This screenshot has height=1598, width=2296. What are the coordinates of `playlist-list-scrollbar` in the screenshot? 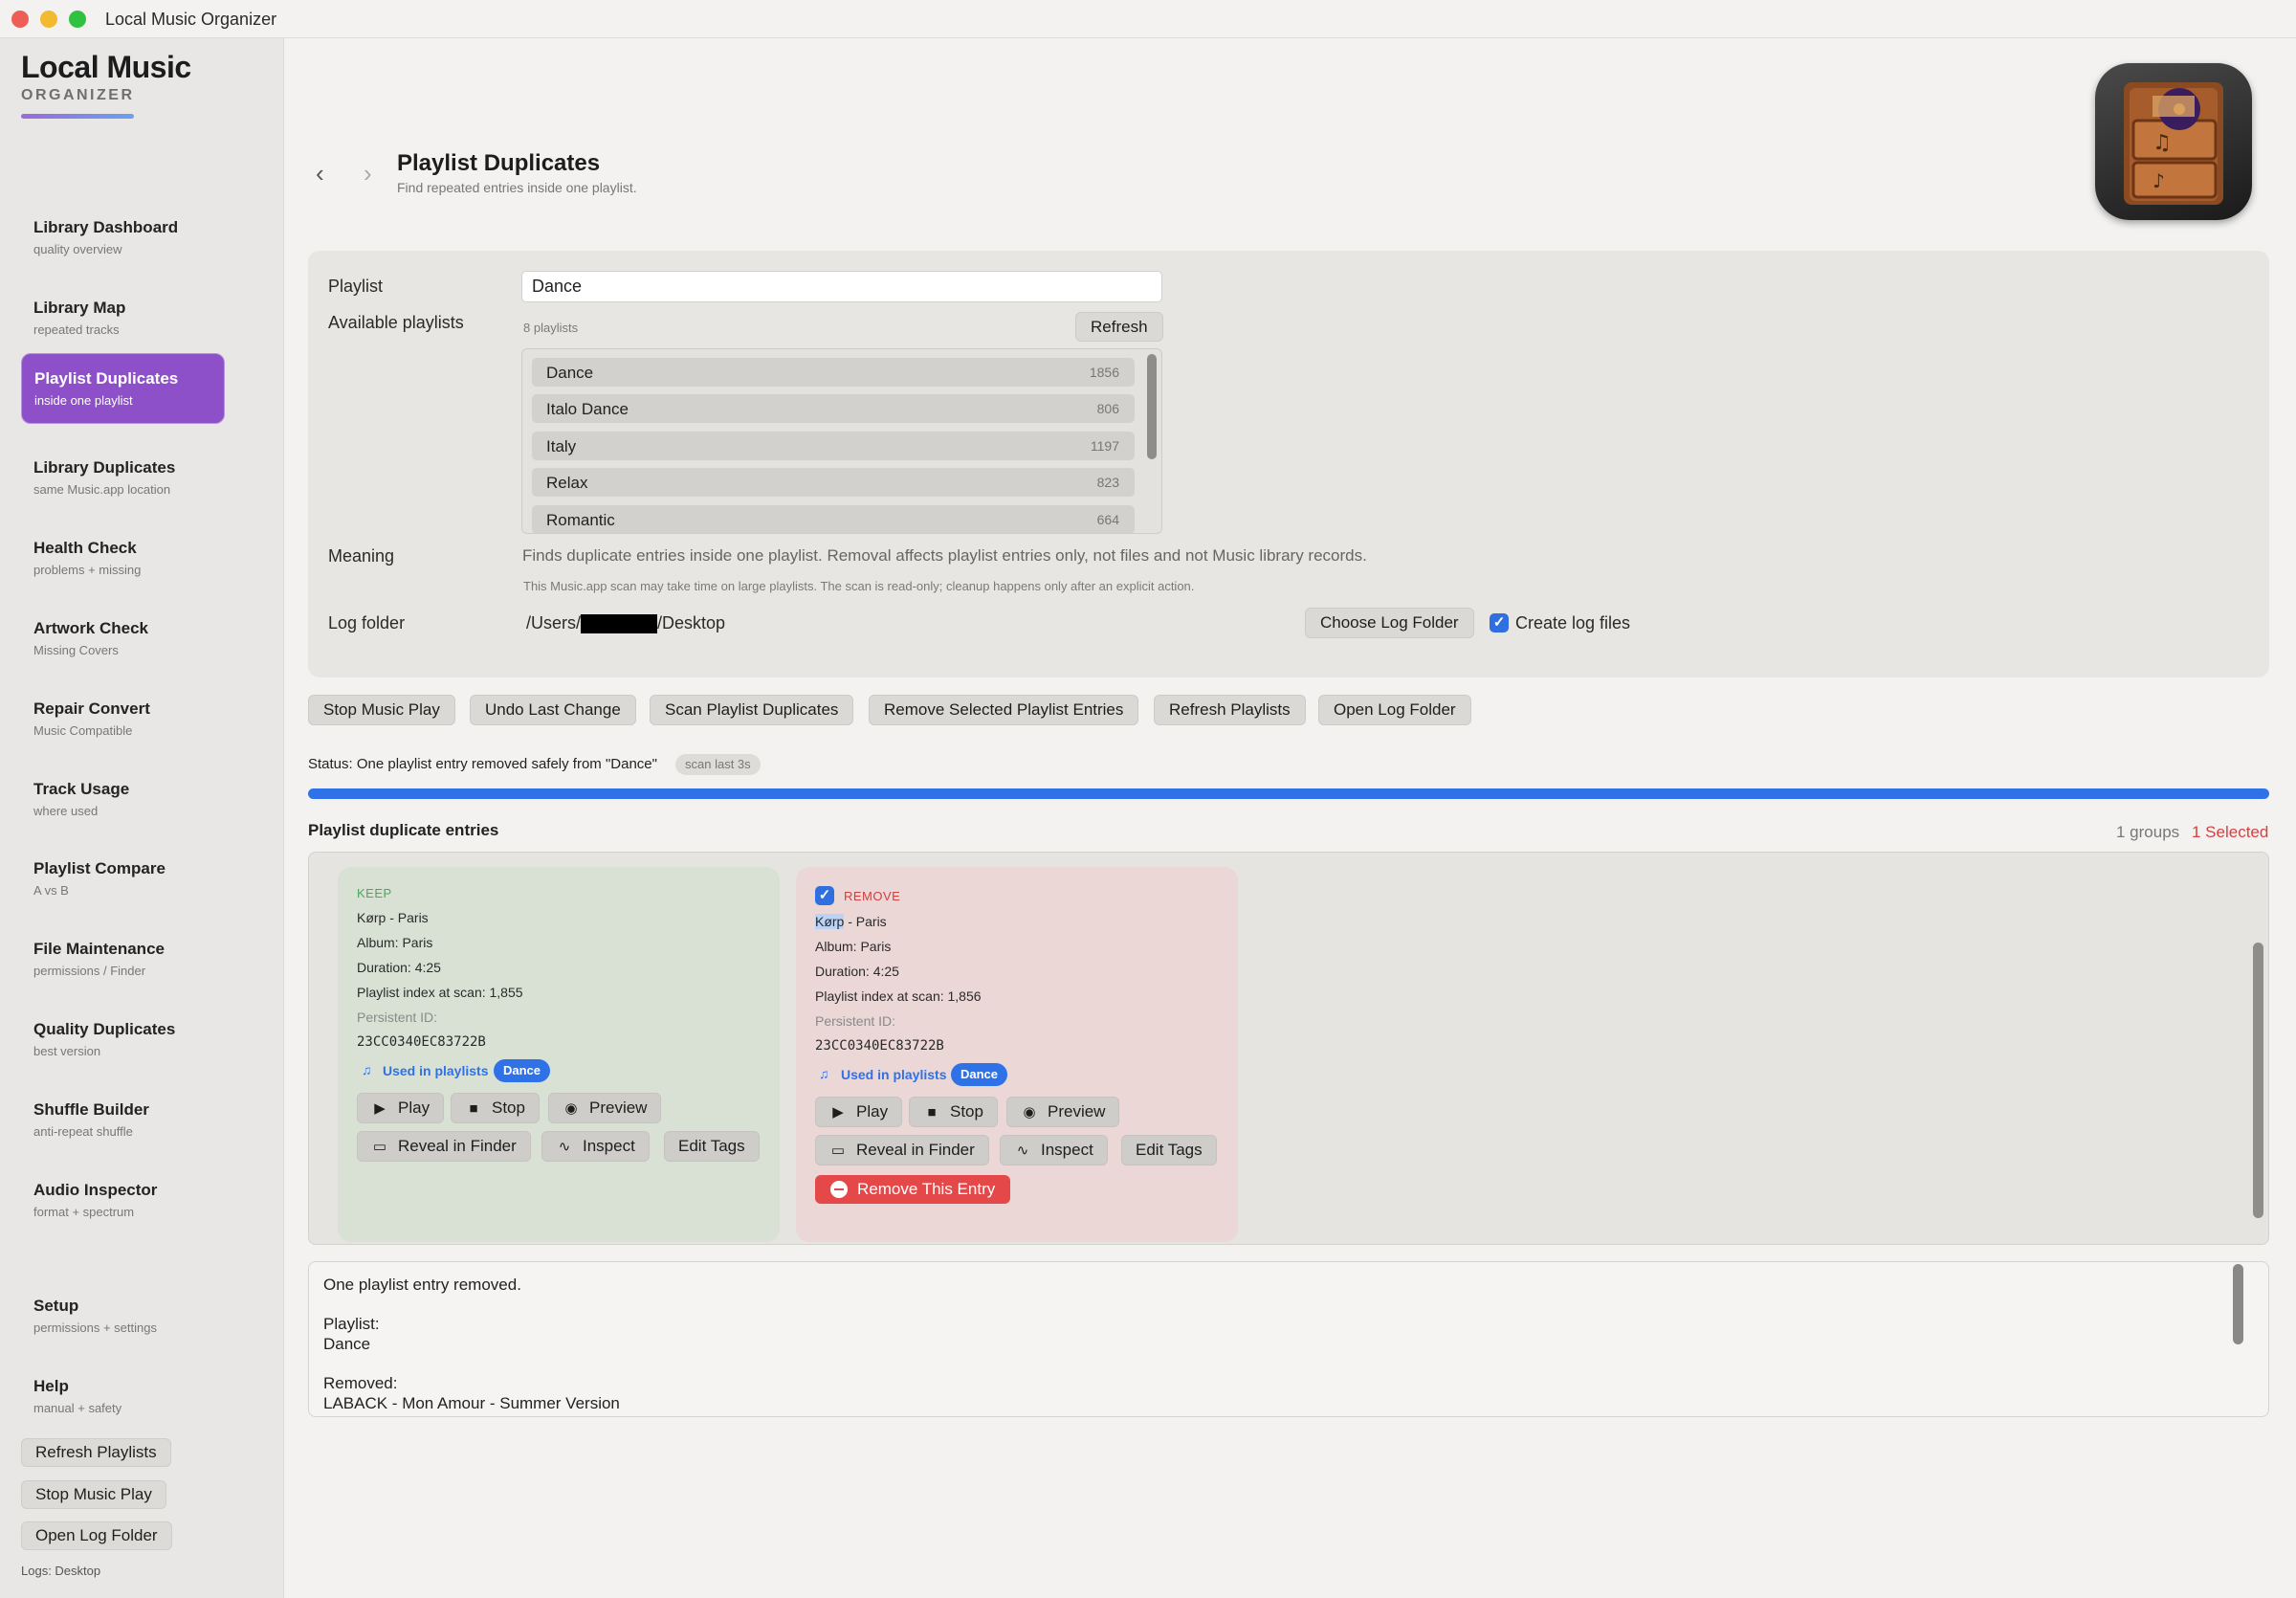 It's located at (1152, 406).